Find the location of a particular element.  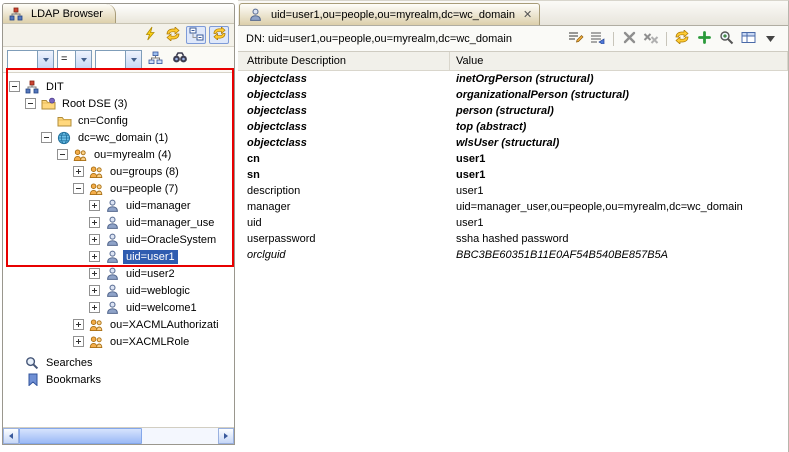

settings-icon is located at coordinates (748, 39).